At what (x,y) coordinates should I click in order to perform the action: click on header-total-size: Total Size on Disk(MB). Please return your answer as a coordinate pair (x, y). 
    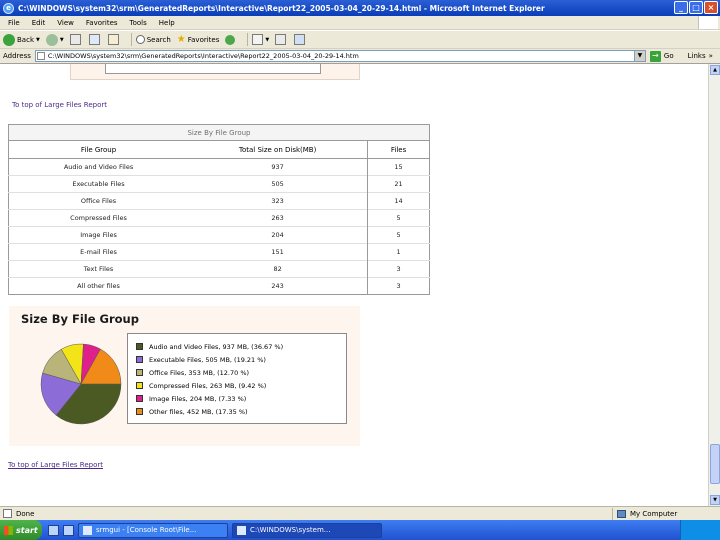
    Looking at the image, I should click on (278, 149).